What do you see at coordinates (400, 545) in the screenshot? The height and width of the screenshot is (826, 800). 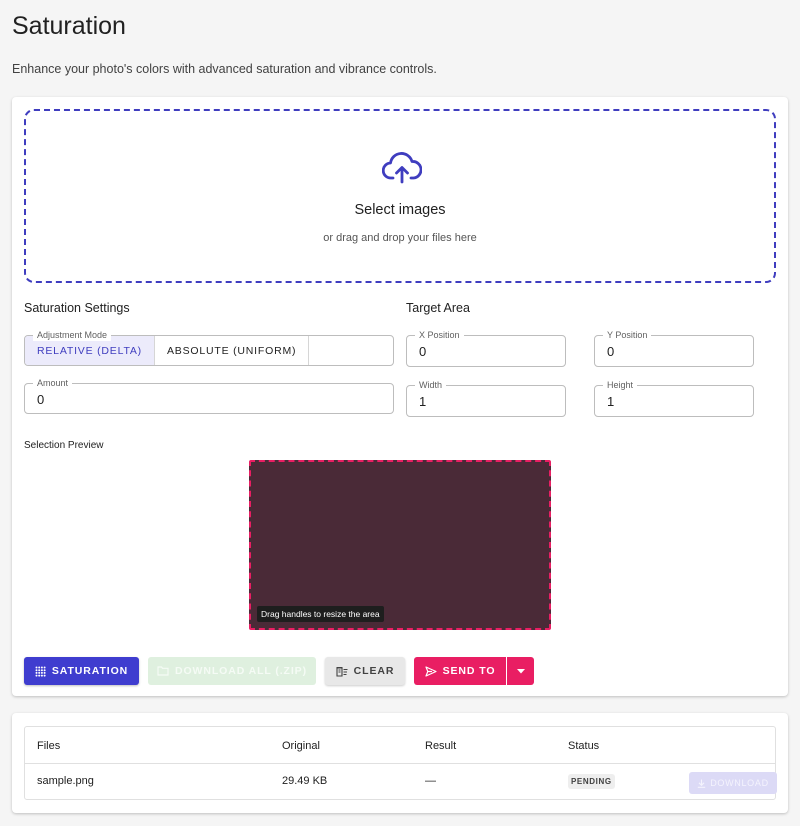 I see `selection-preview-area: Drag handles to resize the area` at bounding box center [400, 545].